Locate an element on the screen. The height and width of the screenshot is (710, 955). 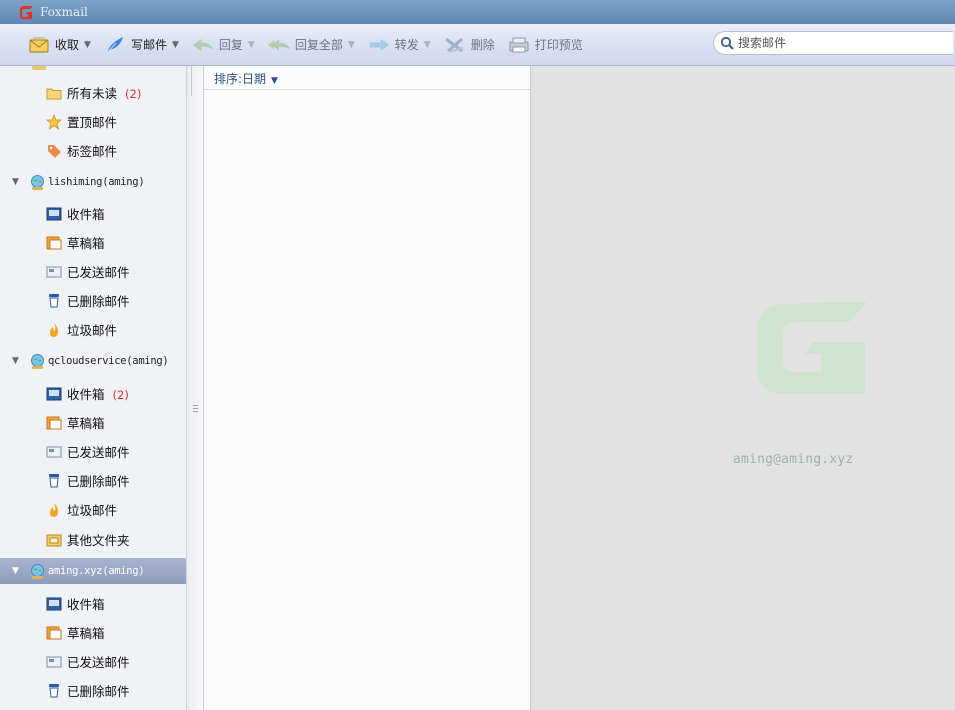
reply-all-button: 回复全部 ▼ is located at coordinates (311, 45).